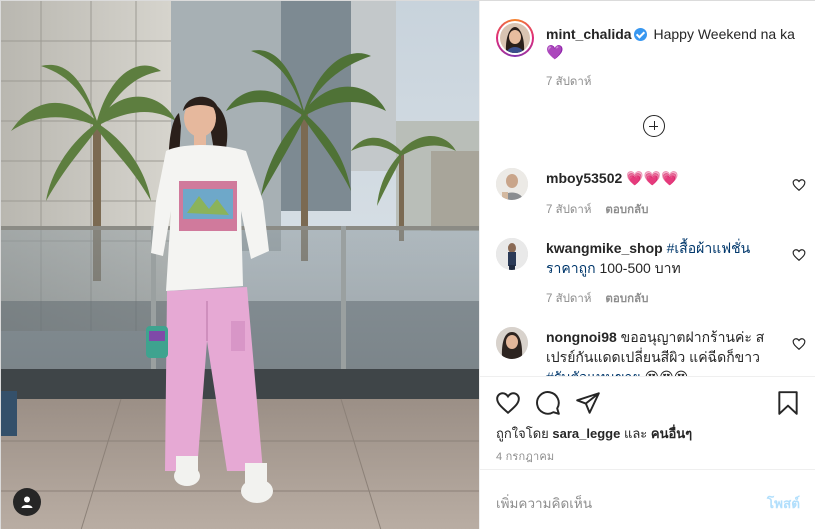 The height and width of the screenshot is (529, 815). I want to click on post-comment-button: โพสต์, so click(783, 503).